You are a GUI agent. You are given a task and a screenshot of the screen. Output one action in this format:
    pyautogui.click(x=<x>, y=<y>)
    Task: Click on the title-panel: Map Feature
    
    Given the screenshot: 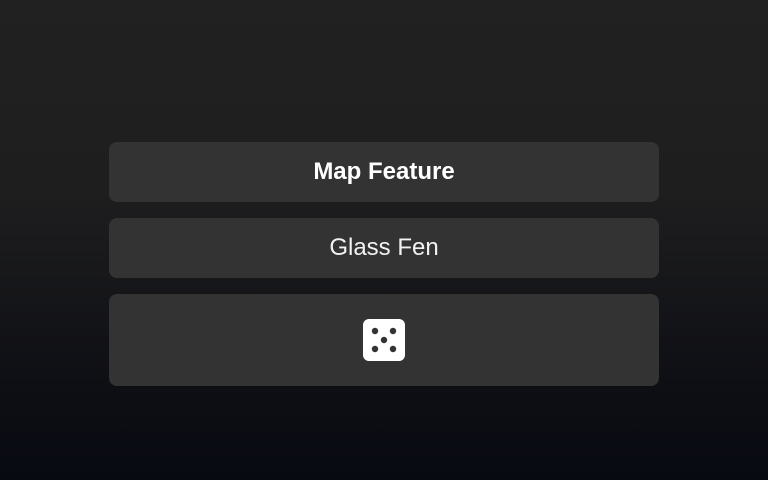 What is the action you would take?
    pyautogui.click(x=384, y=172)
    